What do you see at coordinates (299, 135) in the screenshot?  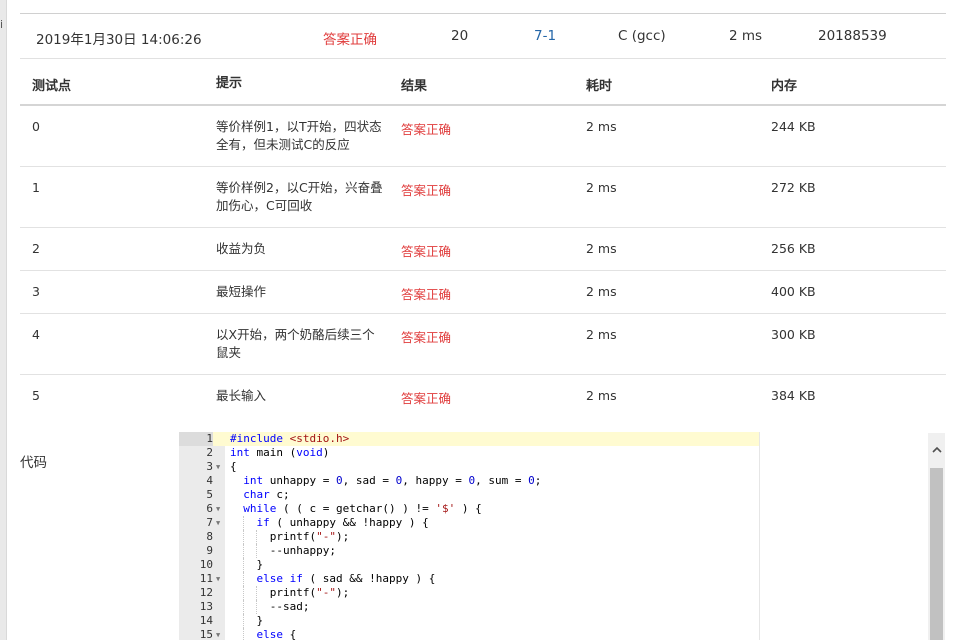 I see `testcase-hint: 等价样例1，以T开始，四状态全有，但未测试C的反应` at bounding box center [299, 135].